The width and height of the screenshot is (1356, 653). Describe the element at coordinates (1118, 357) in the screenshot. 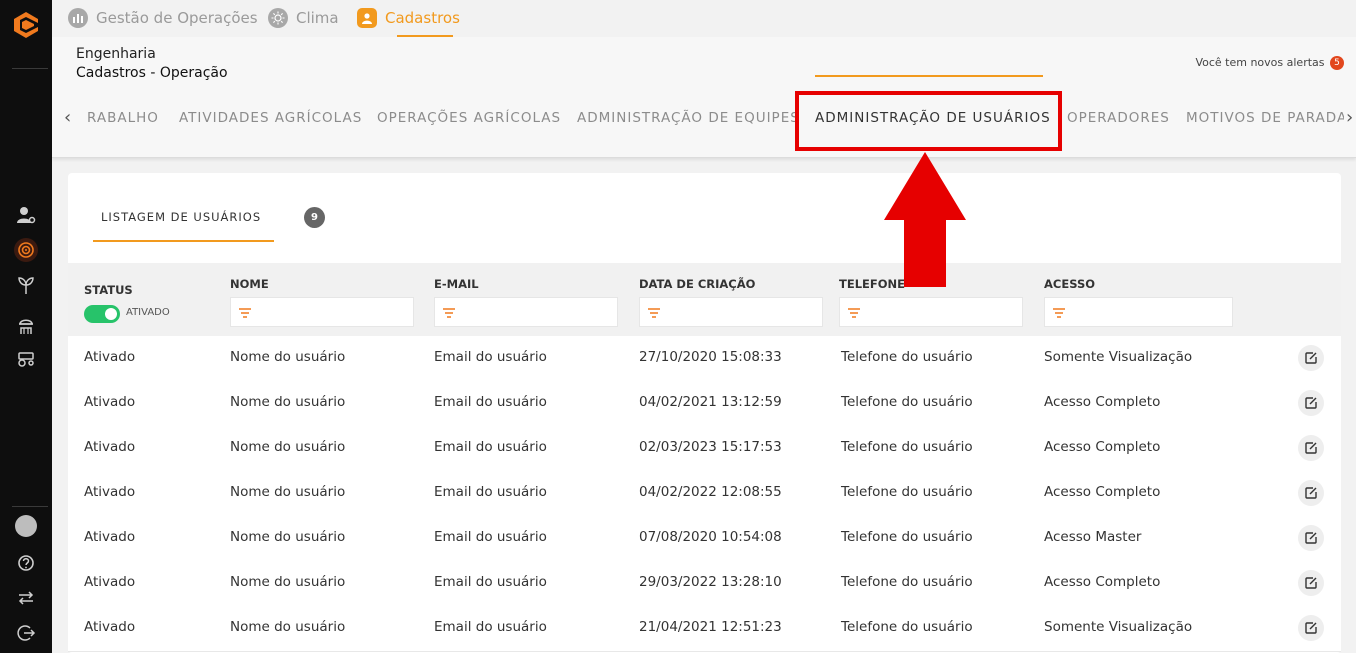

I see `cell-acesso: Somente Visualização` at that location.